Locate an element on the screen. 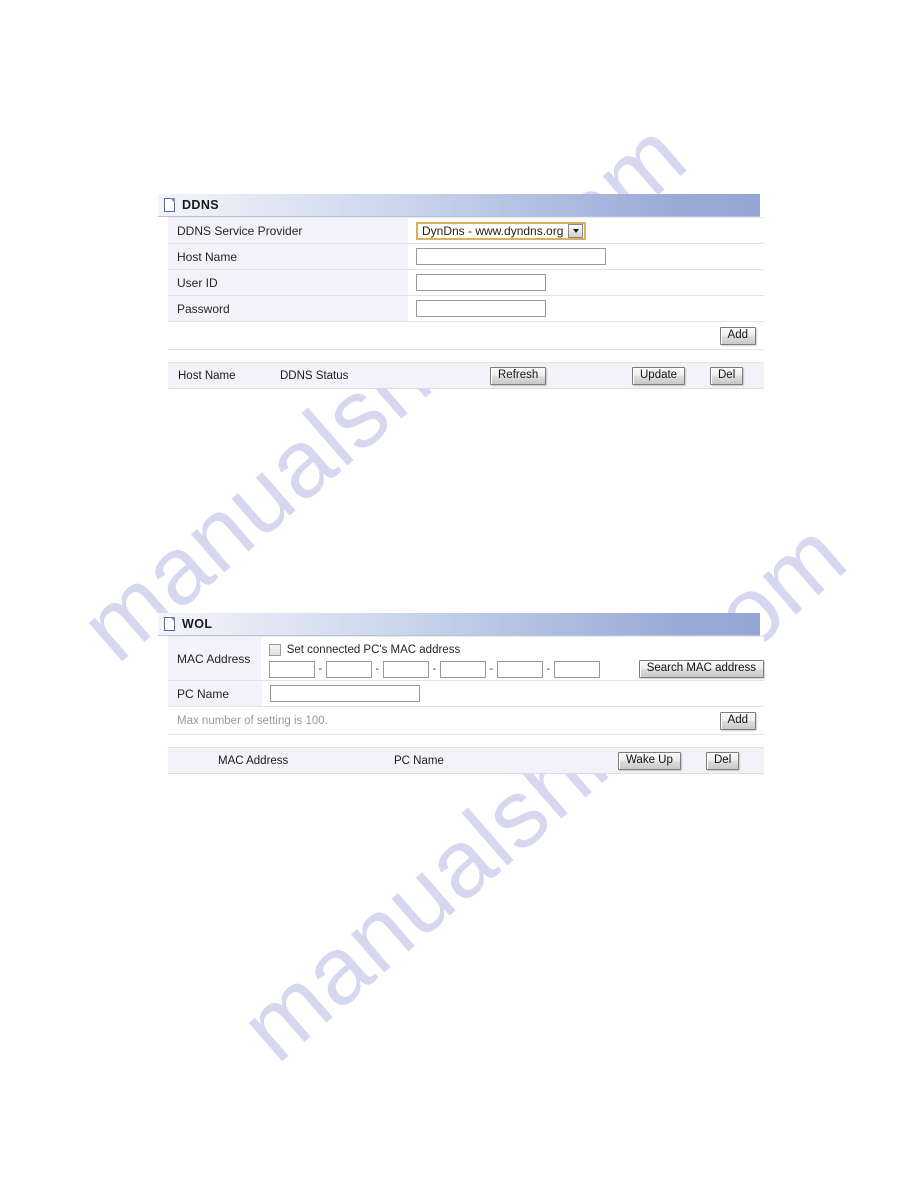 The height and width of the screenshot is (1188, 918). wol-search-mac-button: Search MAC address is located at coordinates (701, 669).